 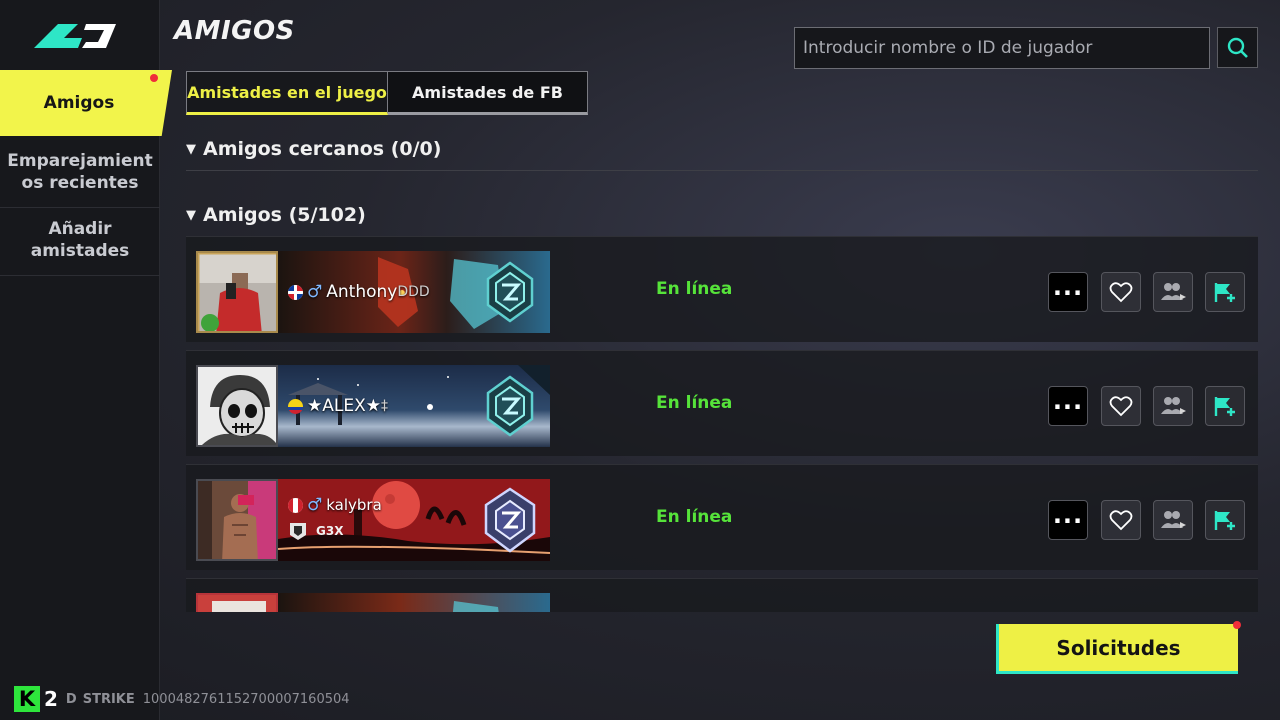 What do you see at coordinates (51, 699) in the screenshot?
I see `k-logo-suffix: 2` at bounding box center [51, 699].